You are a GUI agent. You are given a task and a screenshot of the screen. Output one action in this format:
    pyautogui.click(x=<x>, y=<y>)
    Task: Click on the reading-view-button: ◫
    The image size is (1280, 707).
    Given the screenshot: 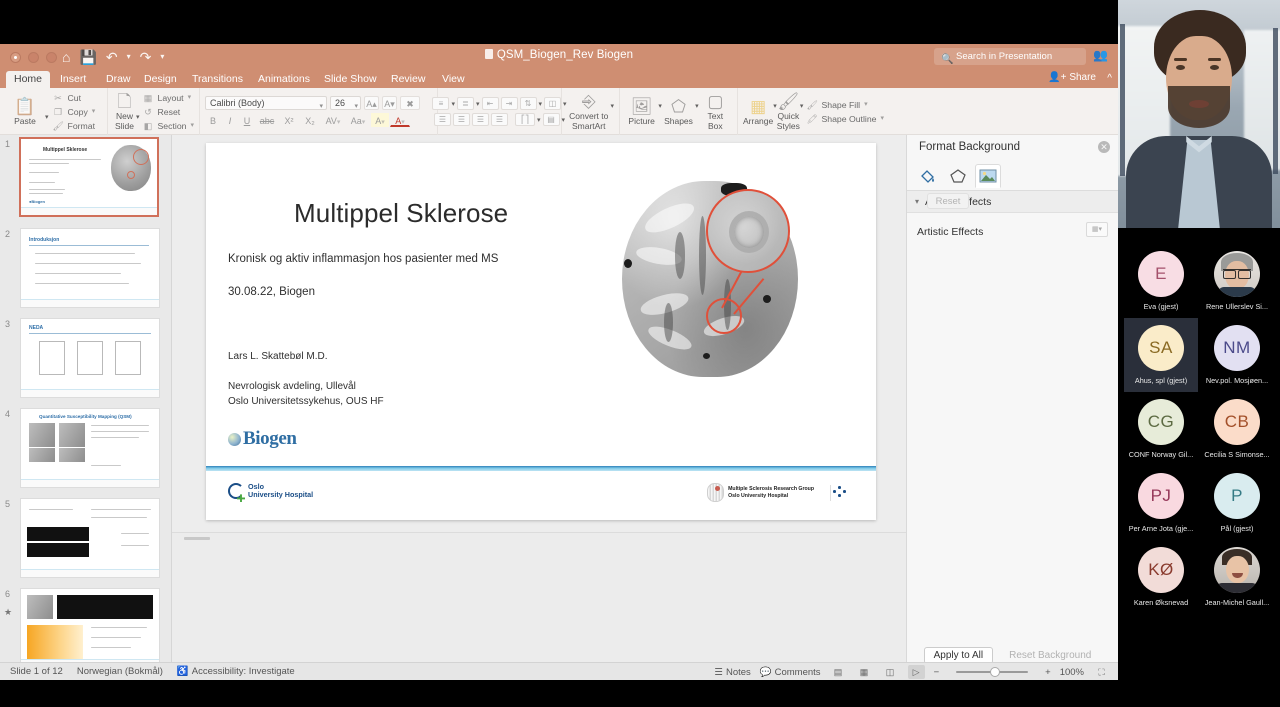 What is the action you would take?
    pyautogui.click(x=890, y=672)
    